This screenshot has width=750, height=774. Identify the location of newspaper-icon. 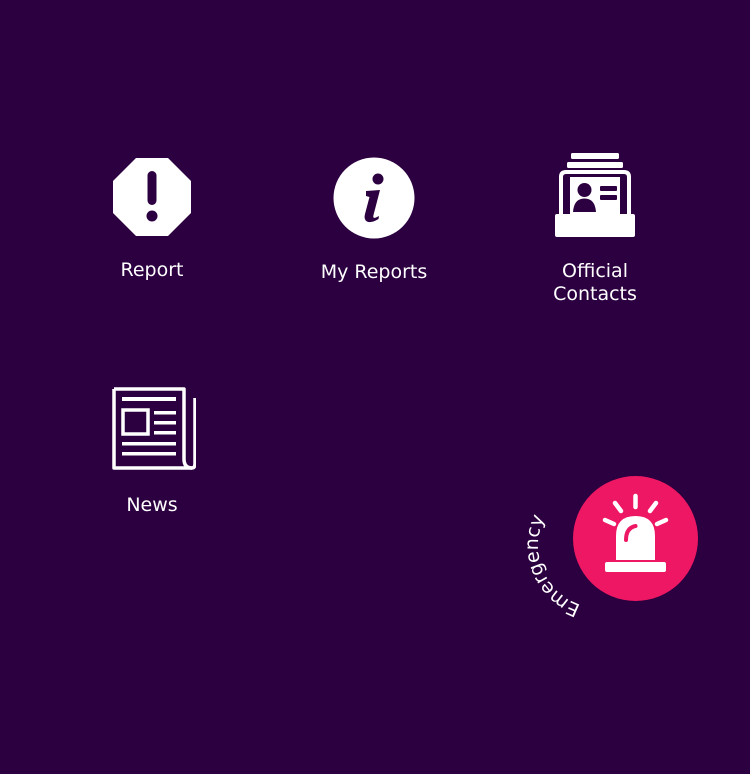
(154, 428).